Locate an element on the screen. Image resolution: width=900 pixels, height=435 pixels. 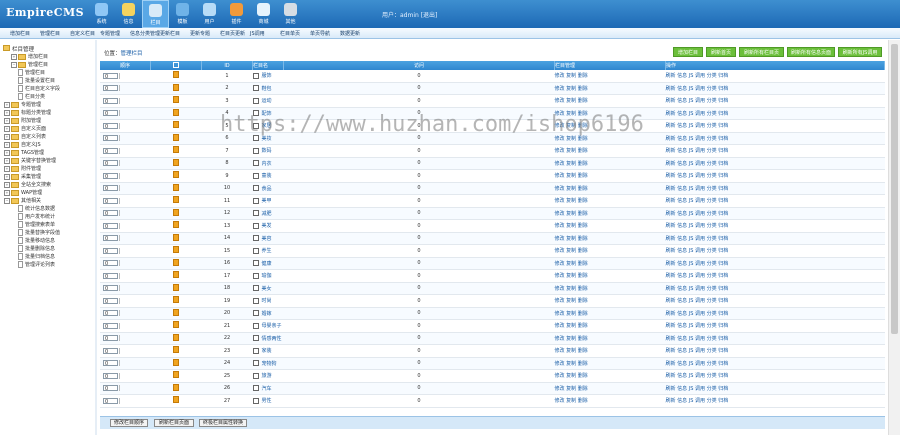
sidebar-item: + 采集管理 is located at coordinates (22, 176).